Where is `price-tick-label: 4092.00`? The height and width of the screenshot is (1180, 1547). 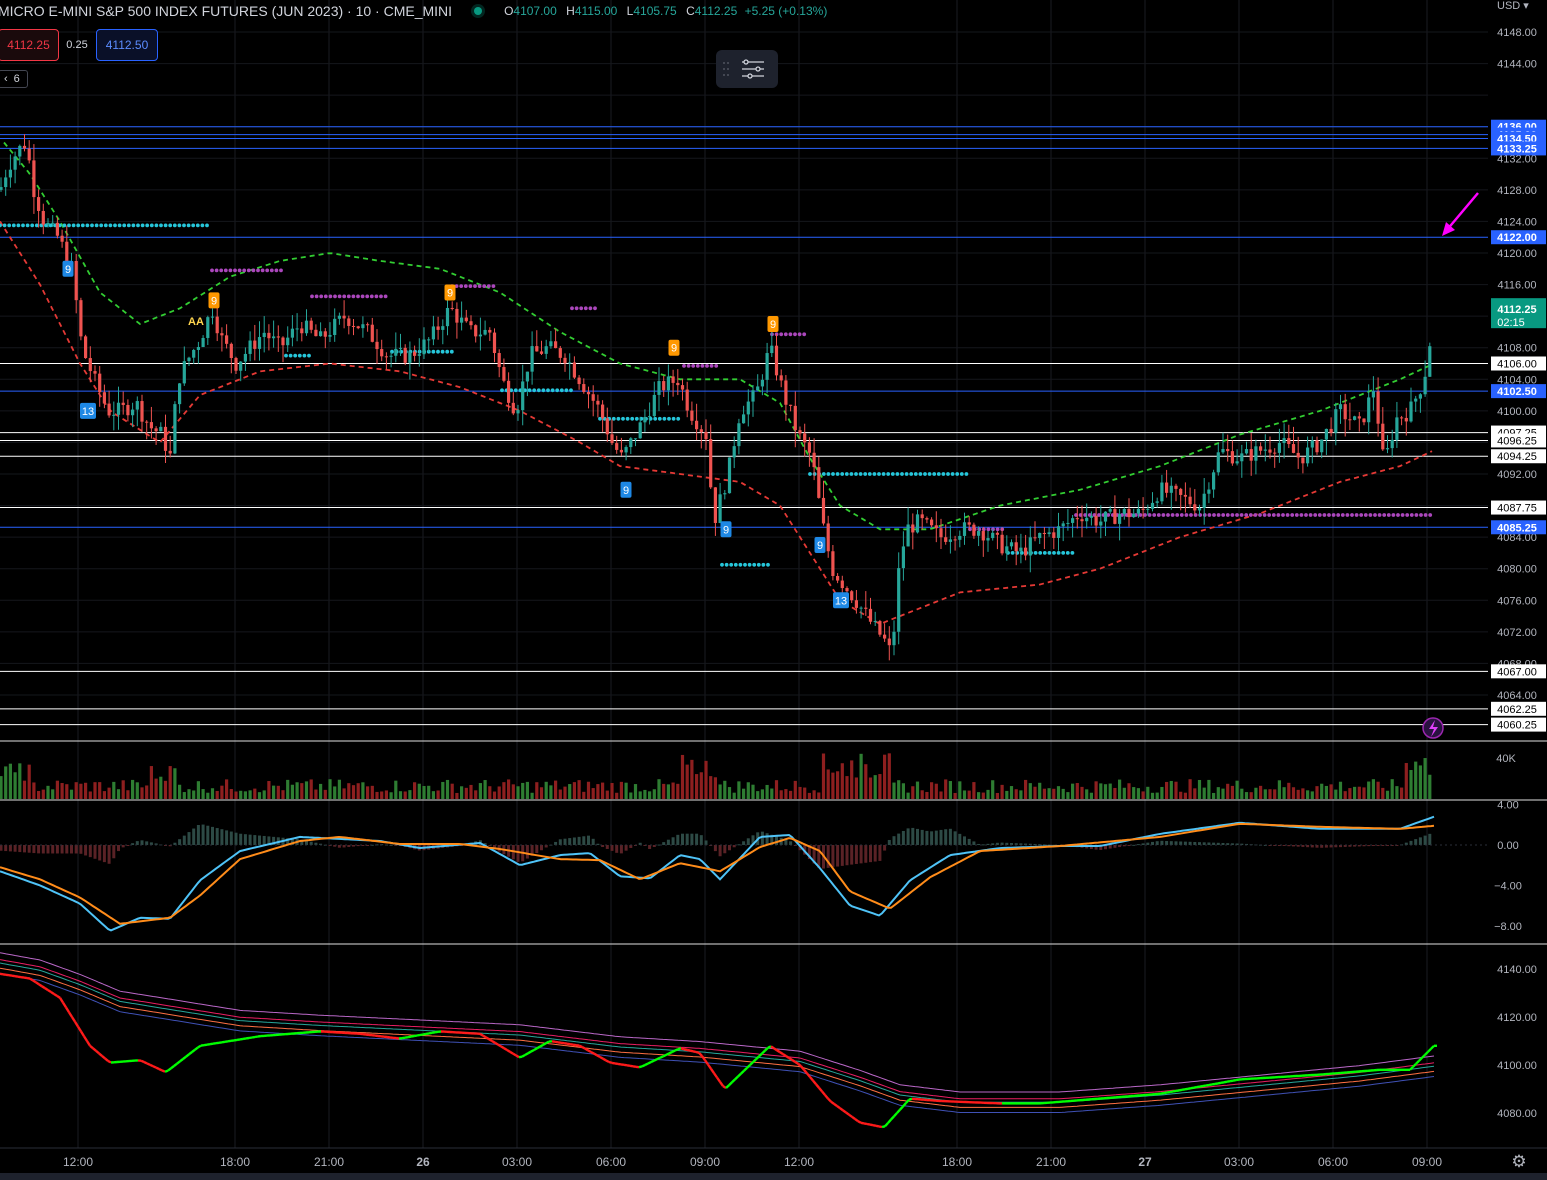 price-tick-label: 4092.00 is located at coordinates (1517, 475).